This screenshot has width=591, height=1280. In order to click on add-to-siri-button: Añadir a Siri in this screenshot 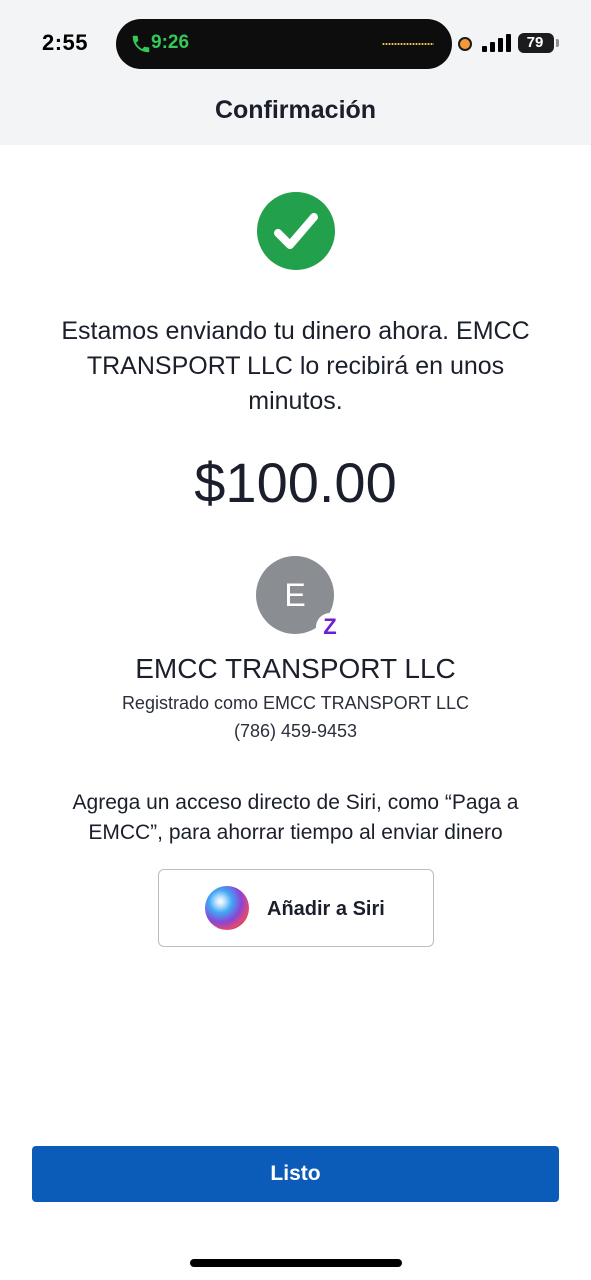, I will do `click(296, 908)`.